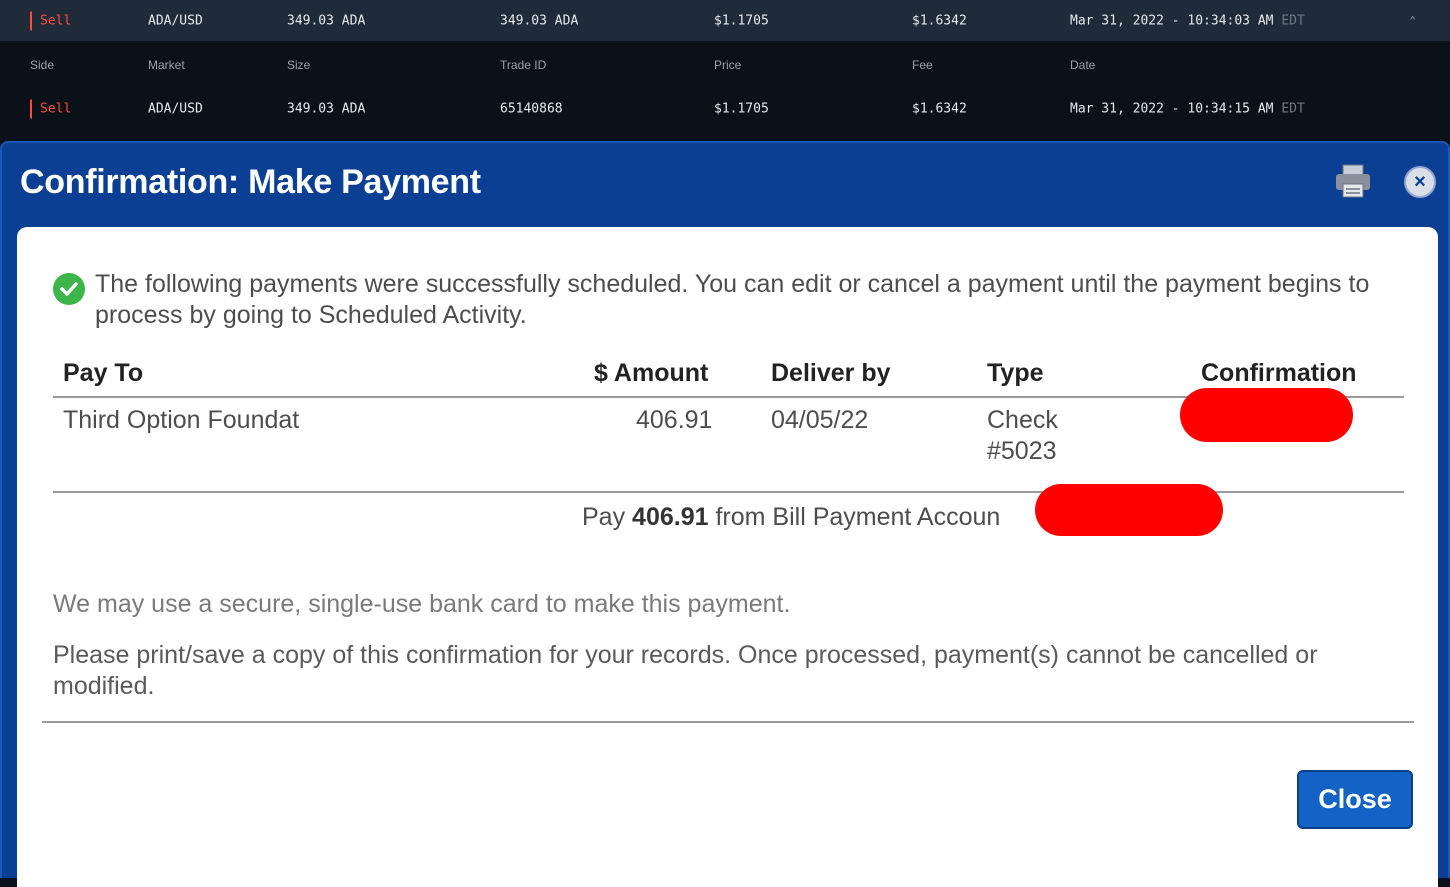 Image resolution: width=1450 pixels, height=887 pixels. What do you see at coordinates (728, 64) in the screenshot?
I see `header-price: Price` at bounding box center [728, 64].